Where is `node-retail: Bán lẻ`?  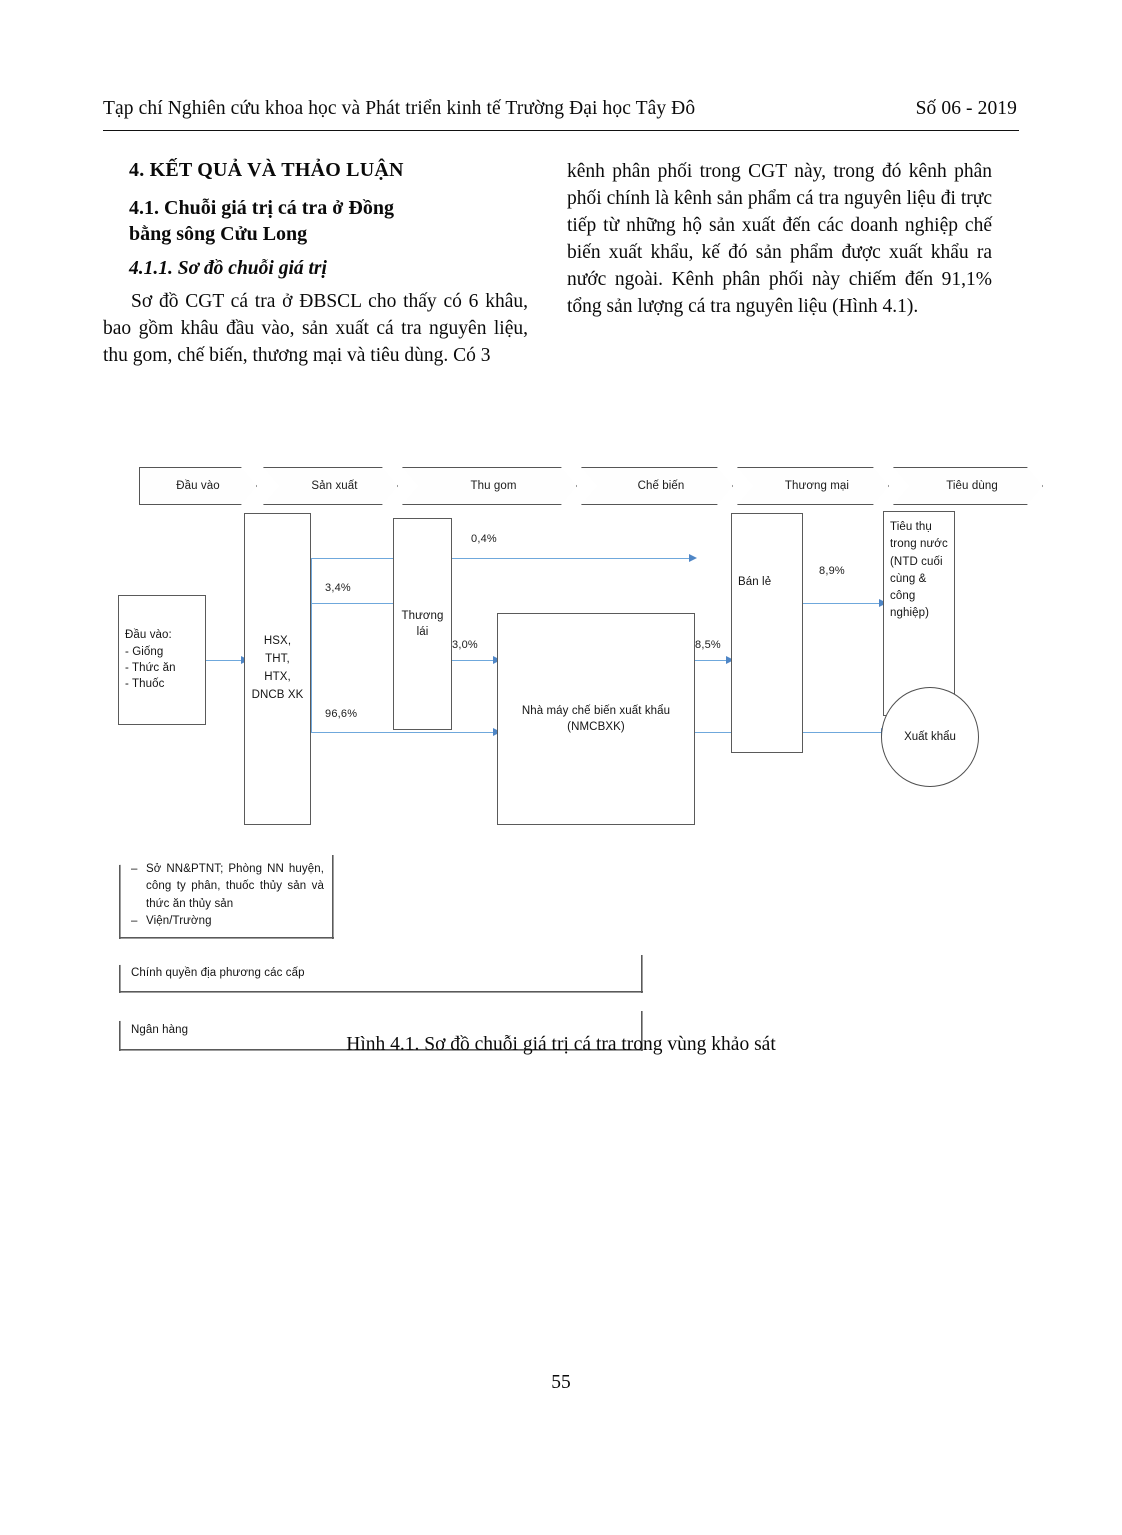
node-retail: Bán lẻ is located at coordinates (767, 633).